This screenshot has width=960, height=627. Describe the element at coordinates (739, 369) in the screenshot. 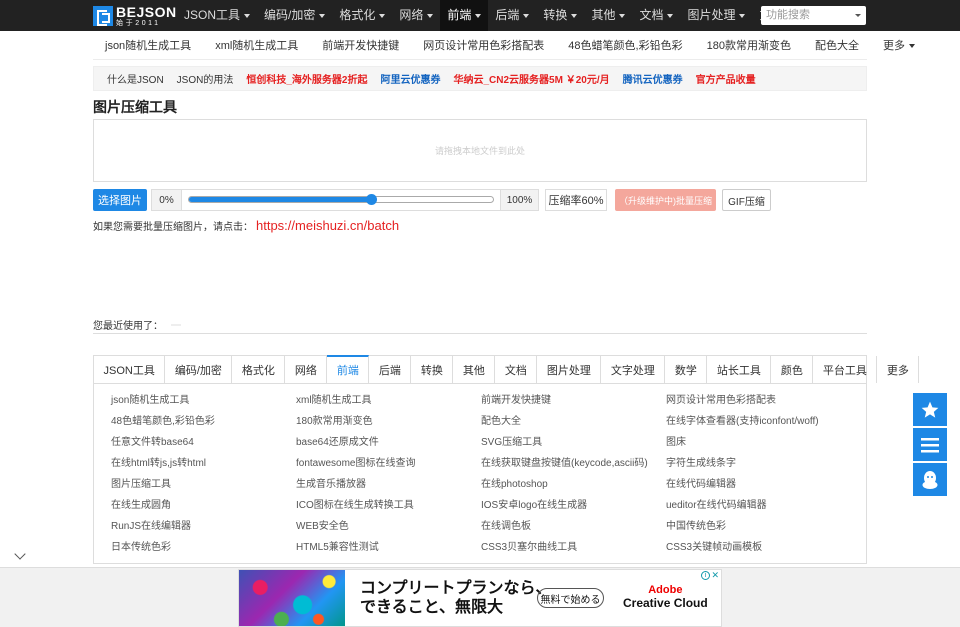

I see `category-tab: 站长工具` at that location.